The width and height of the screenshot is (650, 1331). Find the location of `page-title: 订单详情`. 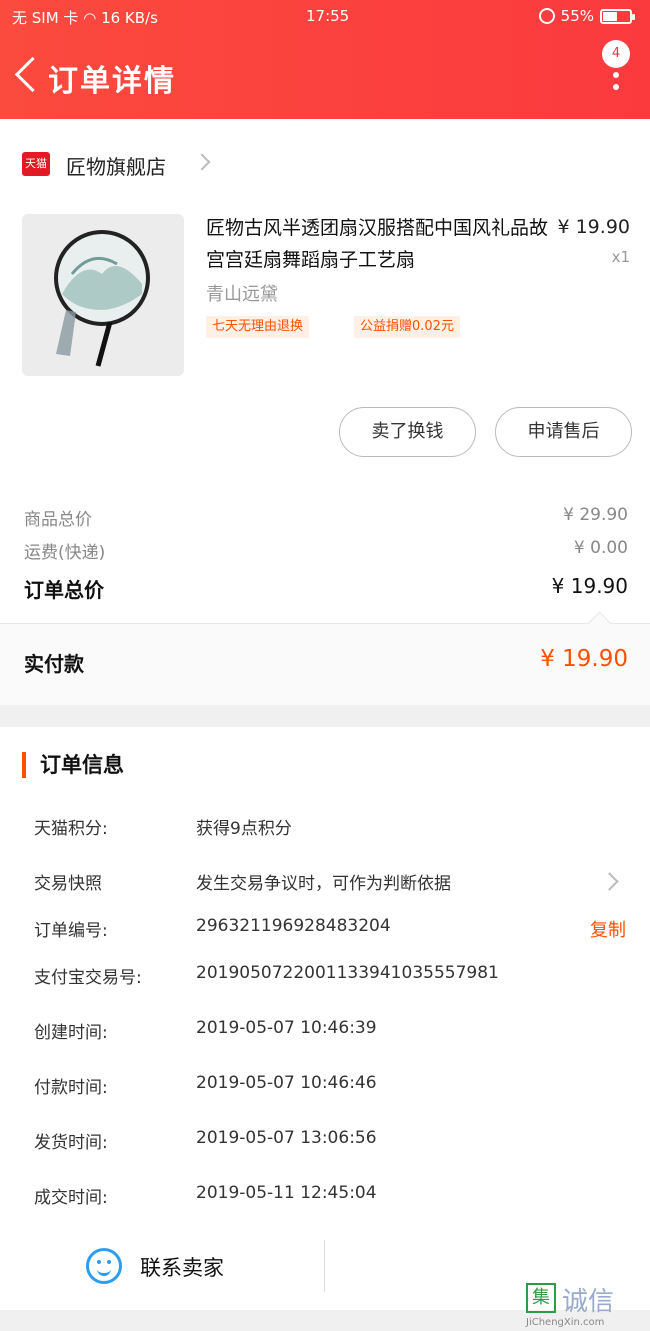

page-title: 订单详情 is located at coordinates (112, 81).